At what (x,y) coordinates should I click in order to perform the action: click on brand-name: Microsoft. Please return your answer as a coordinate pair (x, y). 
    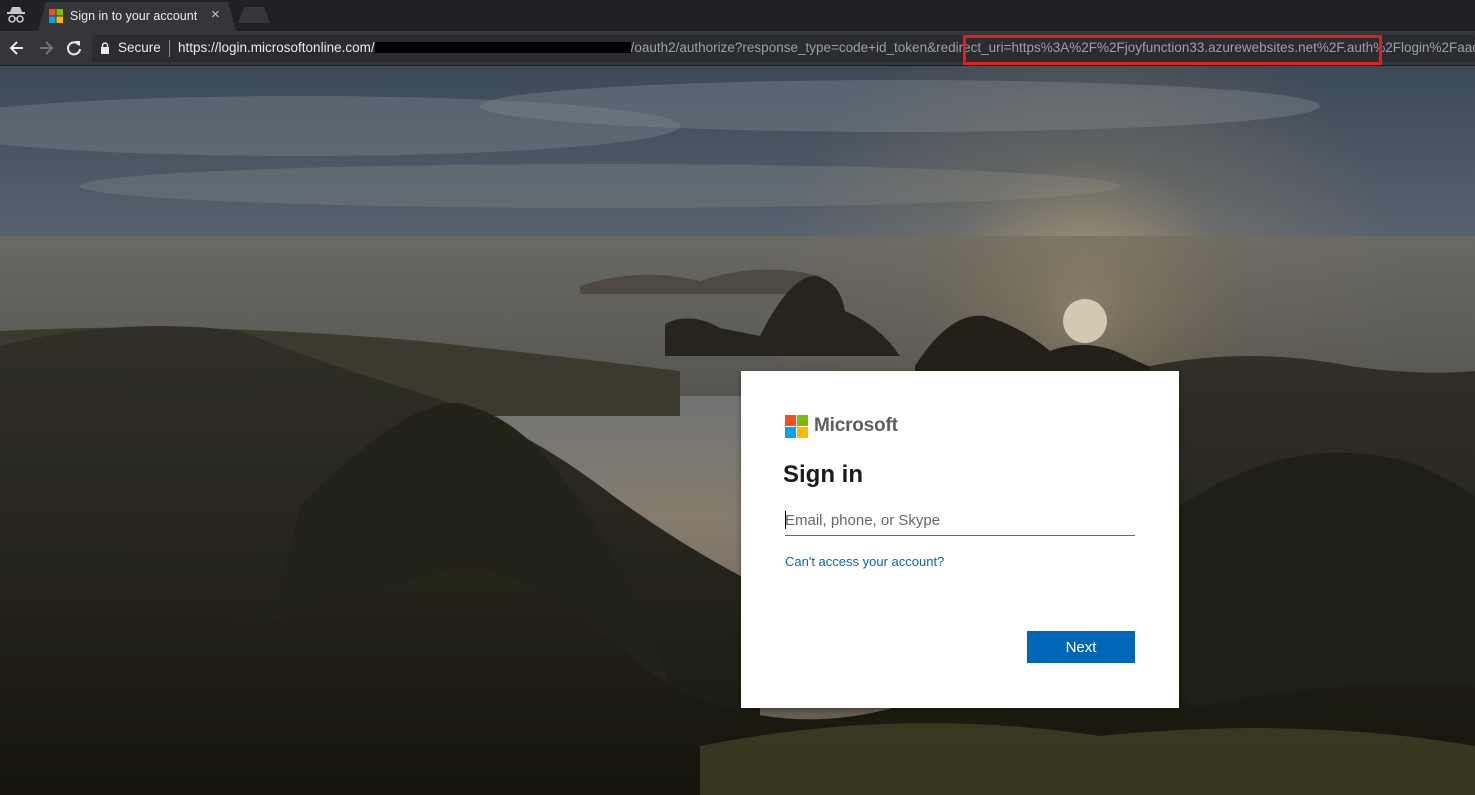
    Looking at the image, I should click on (856, 425).